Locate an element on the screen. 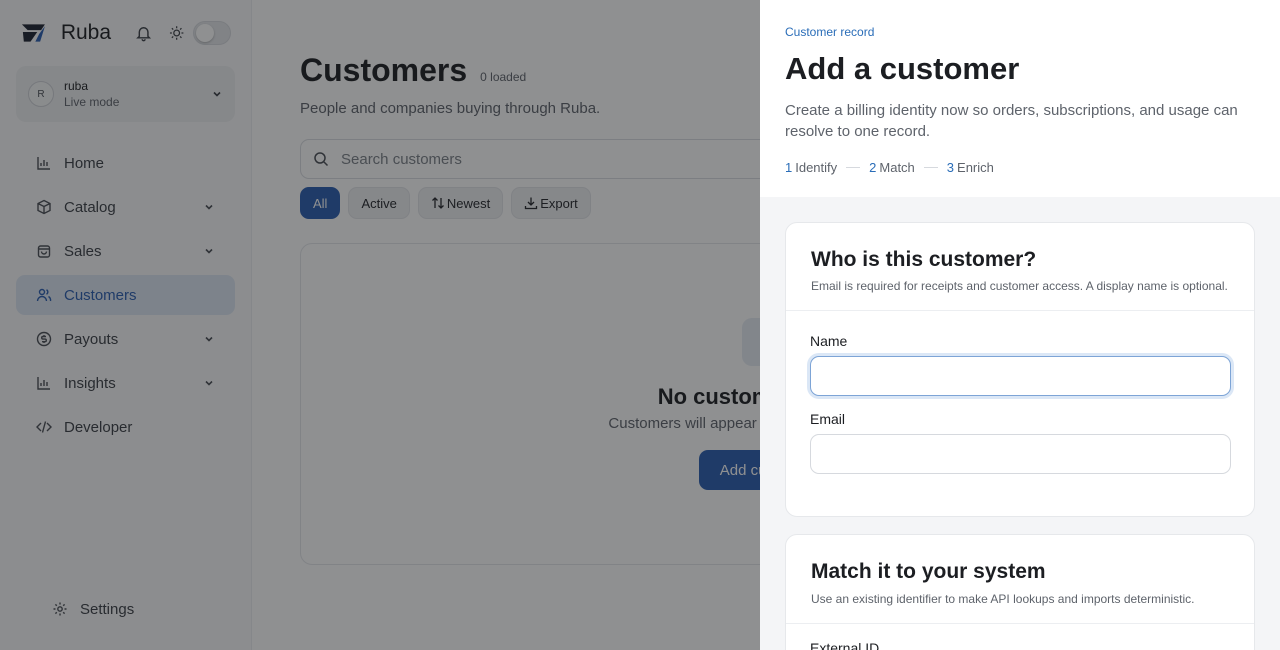 The width and height of the screenshot is (1280, 650). email-field-group: Email is located at coordinates (1020, 442).